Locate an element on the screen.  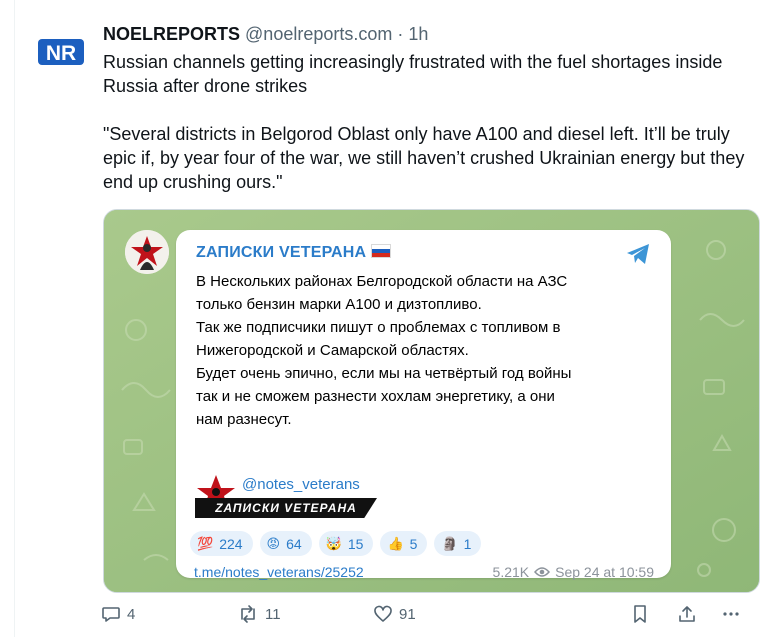
reaction-angry: 😡 64 is located at coordinates (285, 543).